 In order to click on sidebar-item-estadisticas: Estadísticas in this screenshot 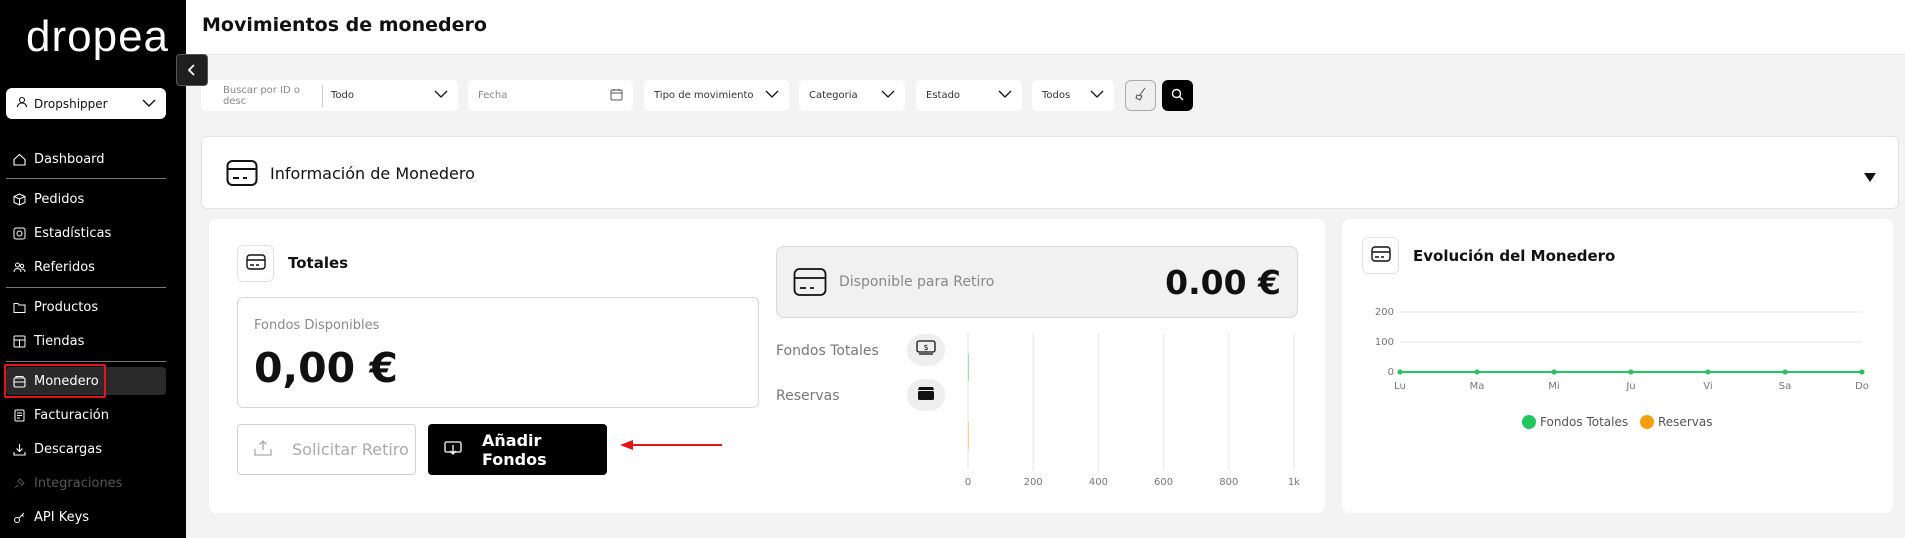, I will do `click(86, 233)`.